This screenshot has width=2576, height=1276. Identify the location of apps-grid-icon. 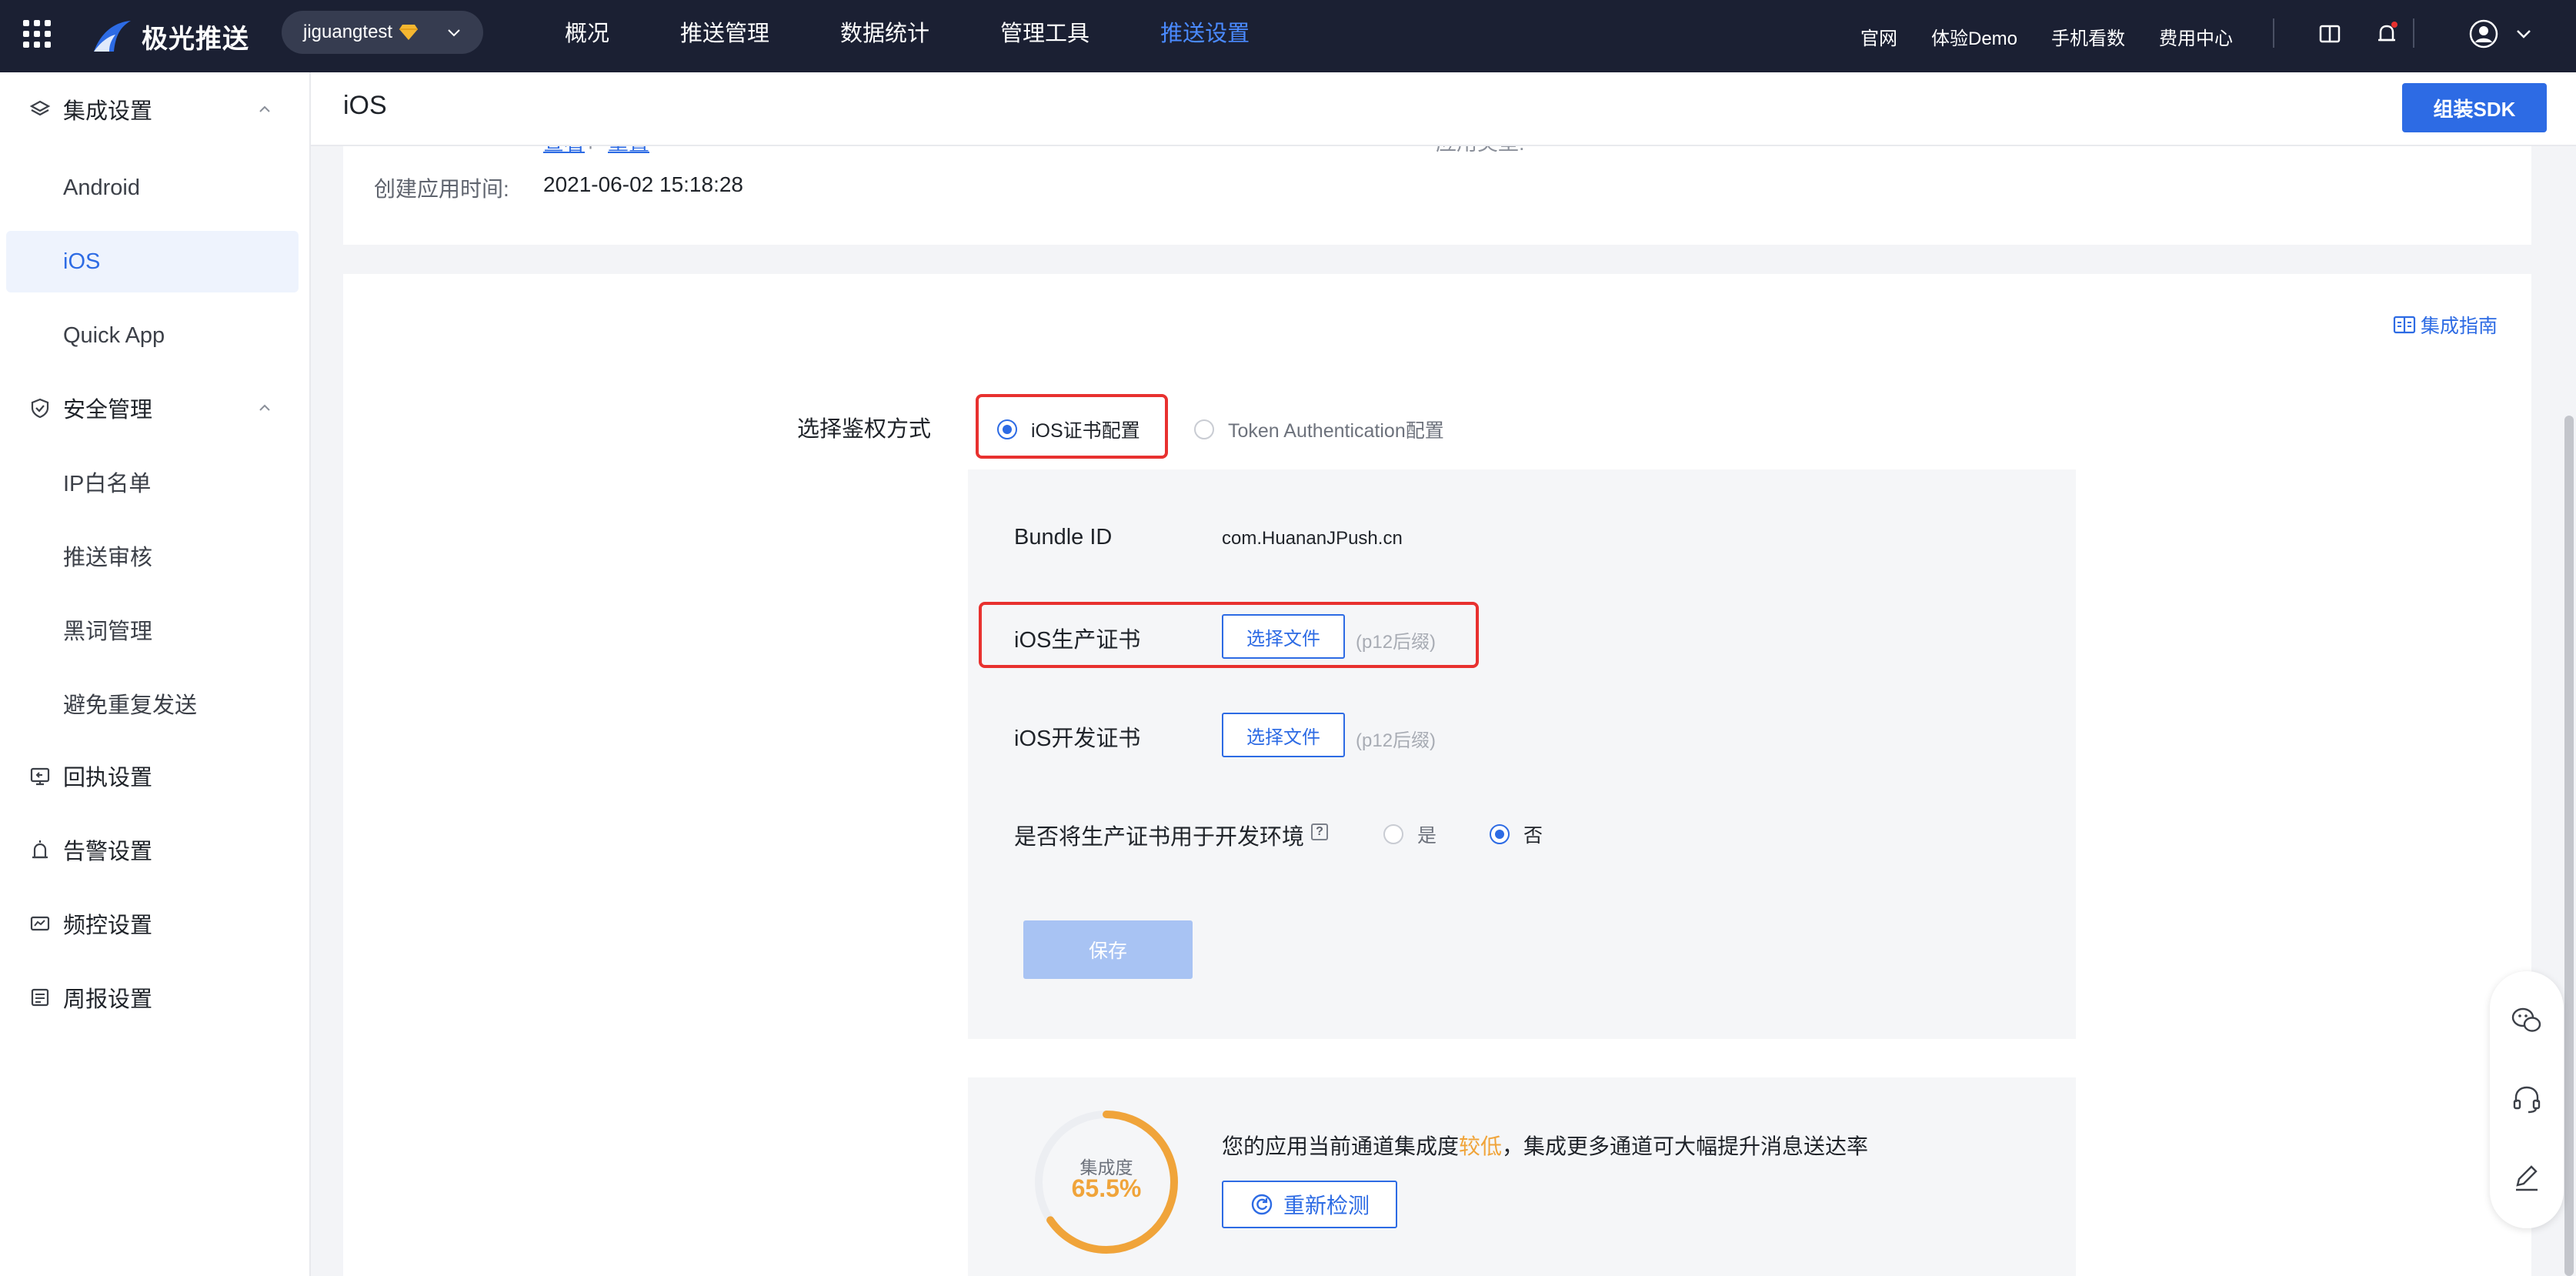
(37, 34).